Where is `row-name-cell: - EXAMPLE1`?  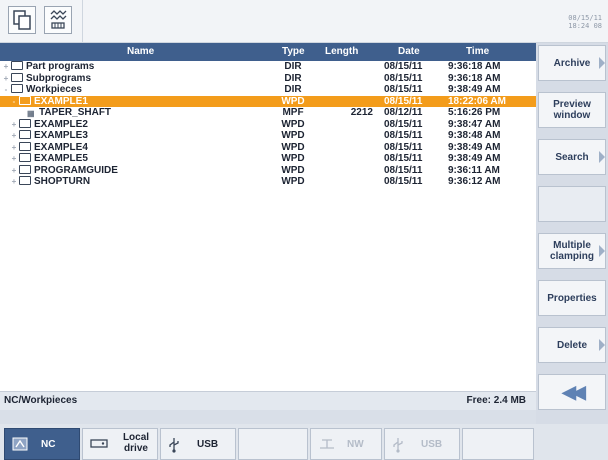
row-name-cell: - EXAMPLE1 is located at coordinates (49, 101).